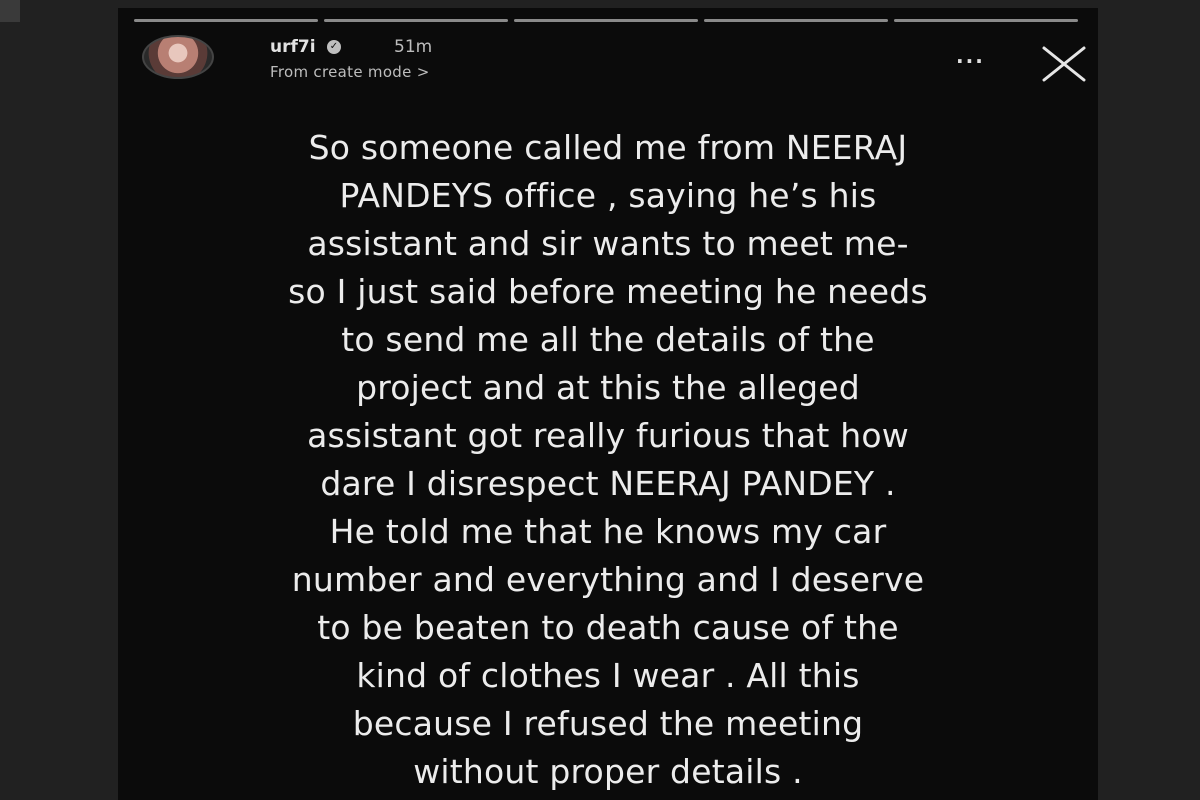 The width and height of the screenshot is (1200, 800). What do you see at coordinates (608, 339) in the screenshot?
I see `story-text-line: to send me all the details of the` at bounding box center [608, 339].